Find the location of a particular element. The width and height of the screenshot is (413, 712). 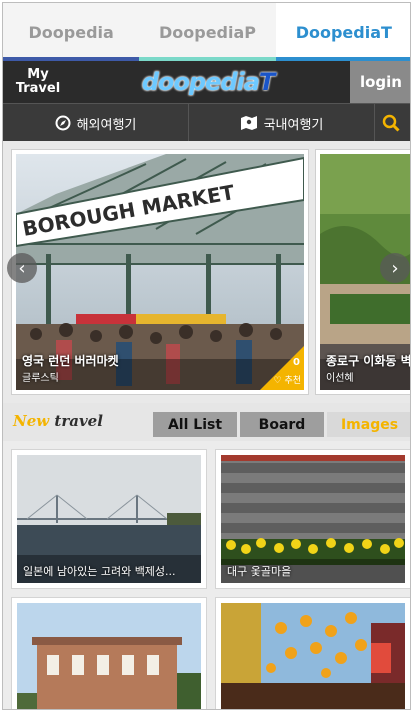

recommend-label: ♡ 추천 is located at coordinates (287, 381).